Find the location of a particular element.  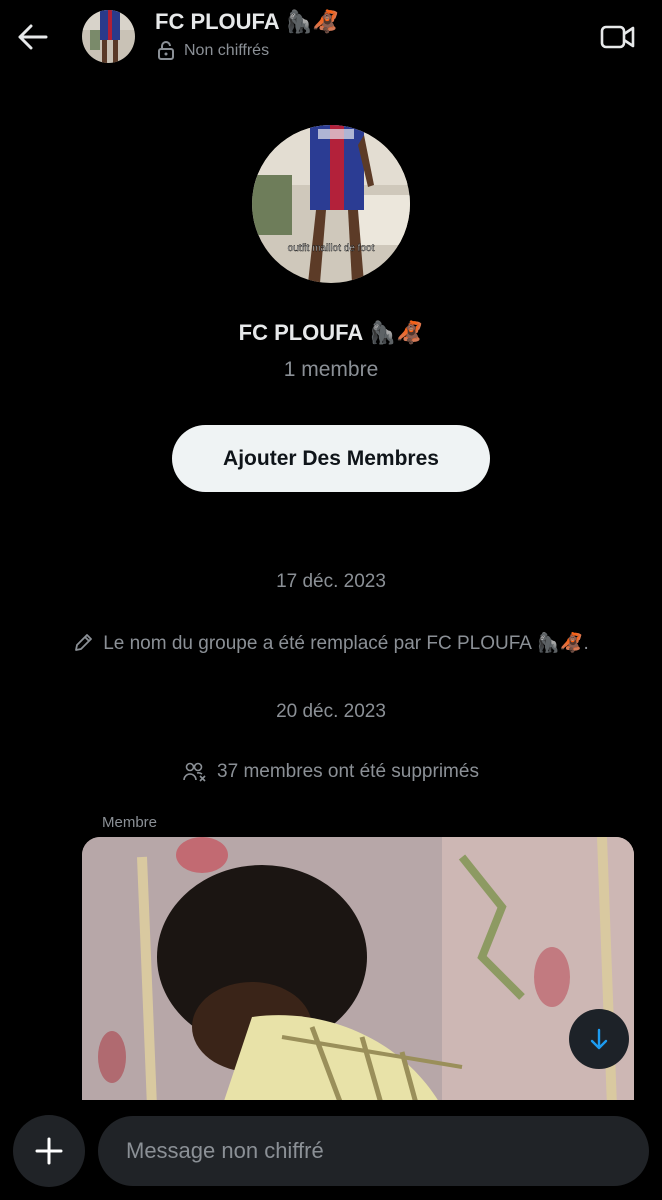

avatar-caption: outfit maillot de foot is located at coordinates (331, 248).